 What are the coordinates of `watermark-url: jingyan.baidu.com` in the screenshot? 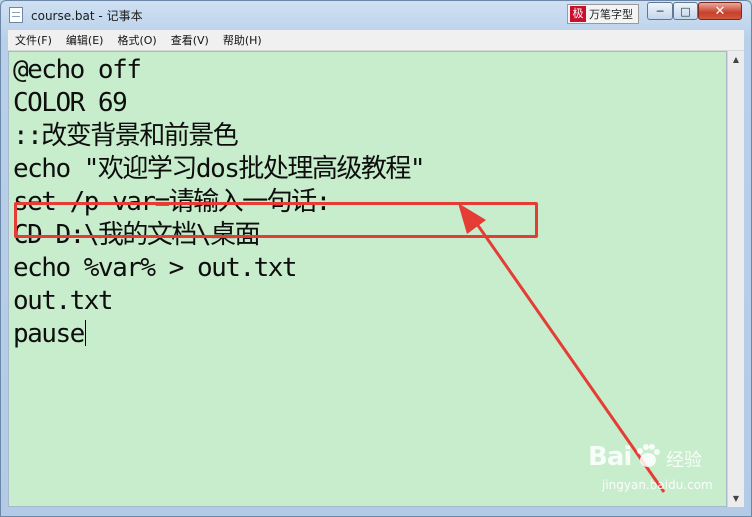 It's located at (657, 485).